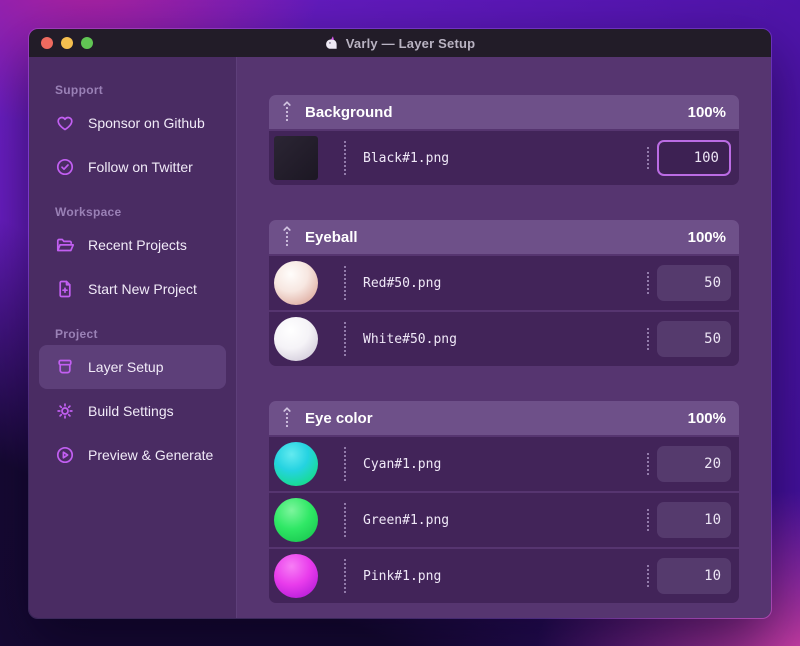  What do you see at coordinates (402, 283) in the screenshot?
I see `layer-filename: Red#50.png` at bounding box center [402, 283].